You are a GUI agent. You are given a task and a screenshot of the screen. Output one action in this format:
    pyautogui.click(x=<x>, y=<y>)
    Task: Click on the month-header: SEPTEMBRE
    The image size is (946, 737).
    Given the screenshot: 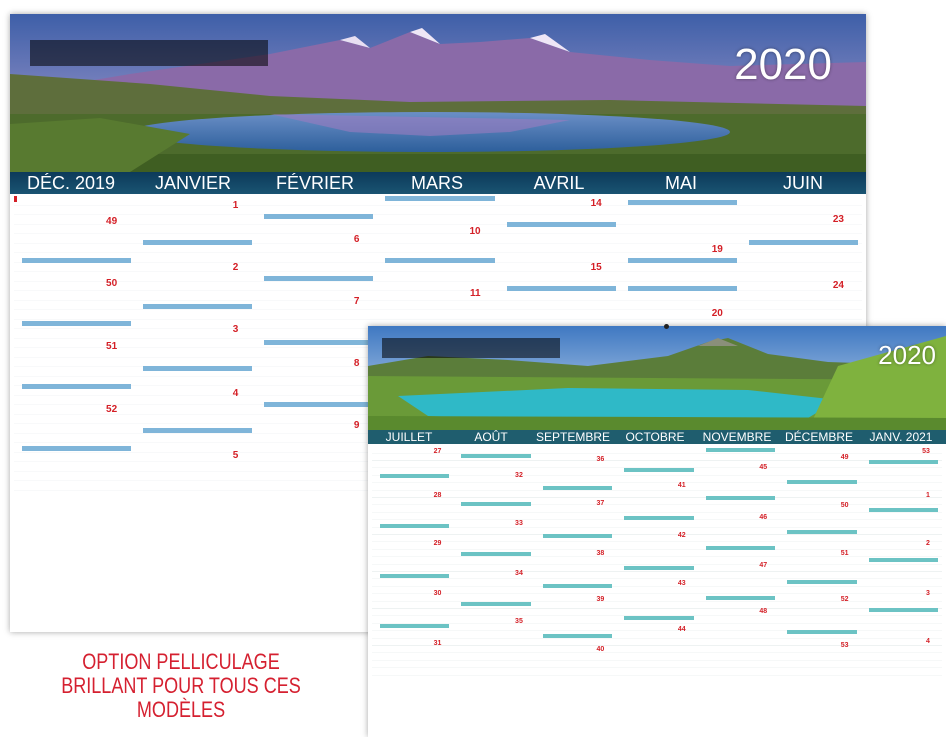 What is the action you would take?
    pyautogui.click(x=572, y=437)
    